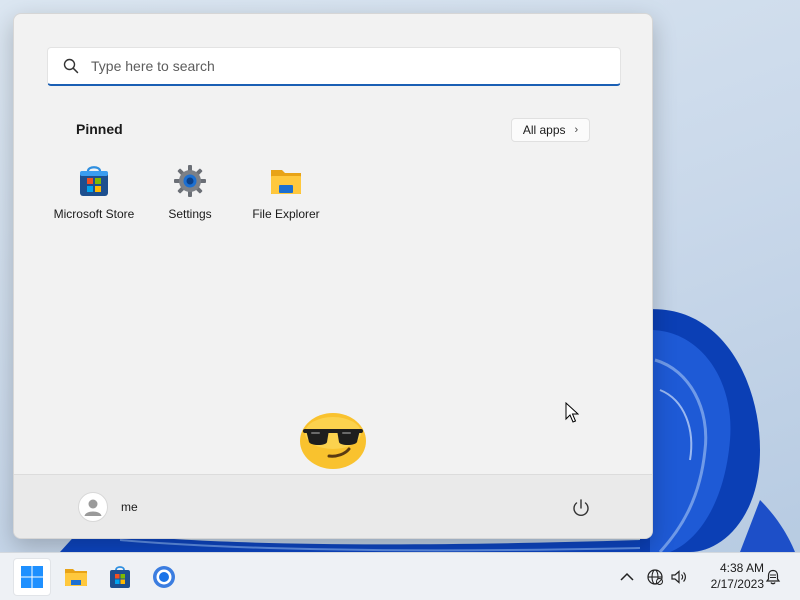  I want to click on taskbar-file-explorer-button, so click(76, 577).